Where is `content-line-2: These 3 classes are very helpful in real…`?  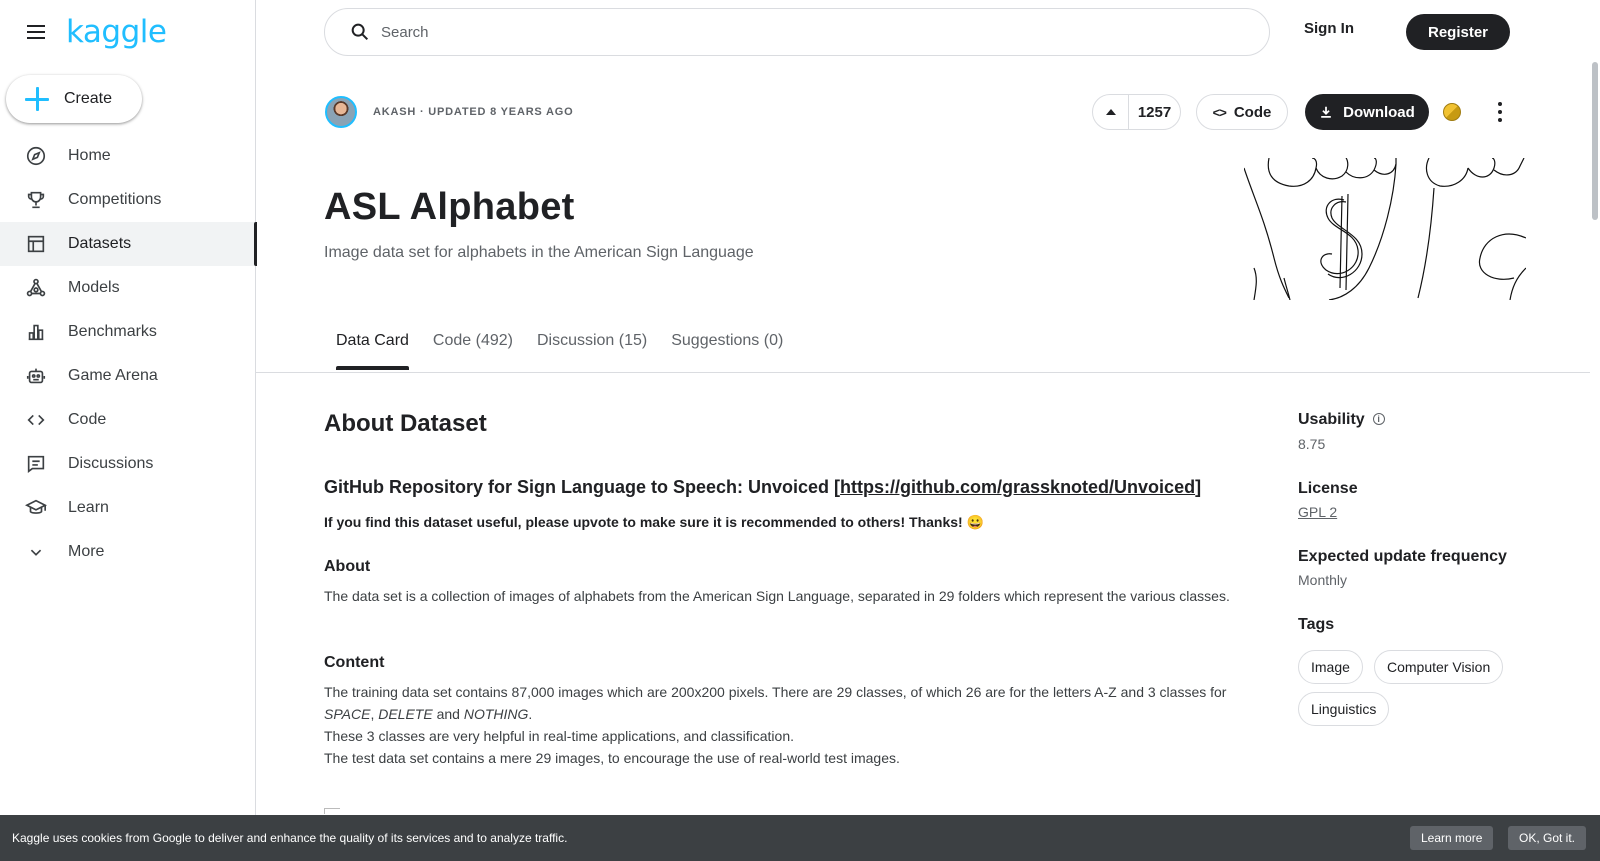 content-line-2: These 3 classes are very helpful in real… is located at coordinates (559, 736).